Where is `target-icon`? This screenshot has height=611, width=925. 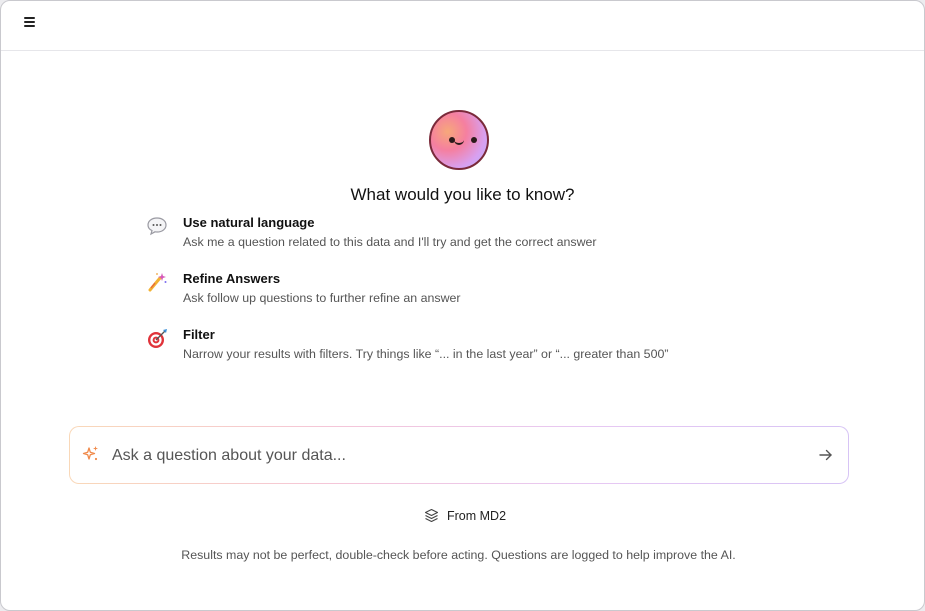
target-icon is located at coordinates (157, 339).